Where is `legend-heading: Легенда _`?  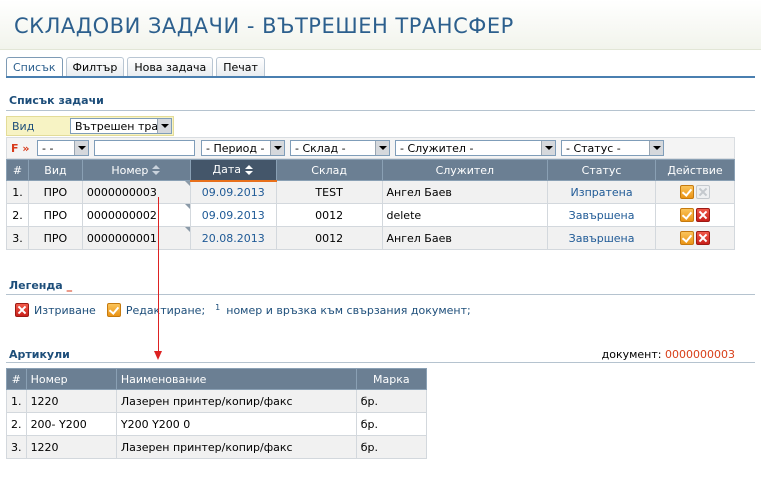
legend-heading: Легенда _ is located at coordinates (40, 285).